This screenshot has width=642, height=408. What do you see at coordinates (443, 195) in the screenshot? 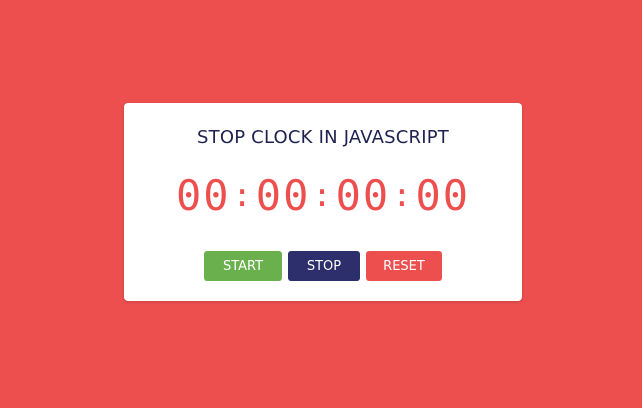
I see `clock-segment-4: 00` at bounding box center [443, 195].